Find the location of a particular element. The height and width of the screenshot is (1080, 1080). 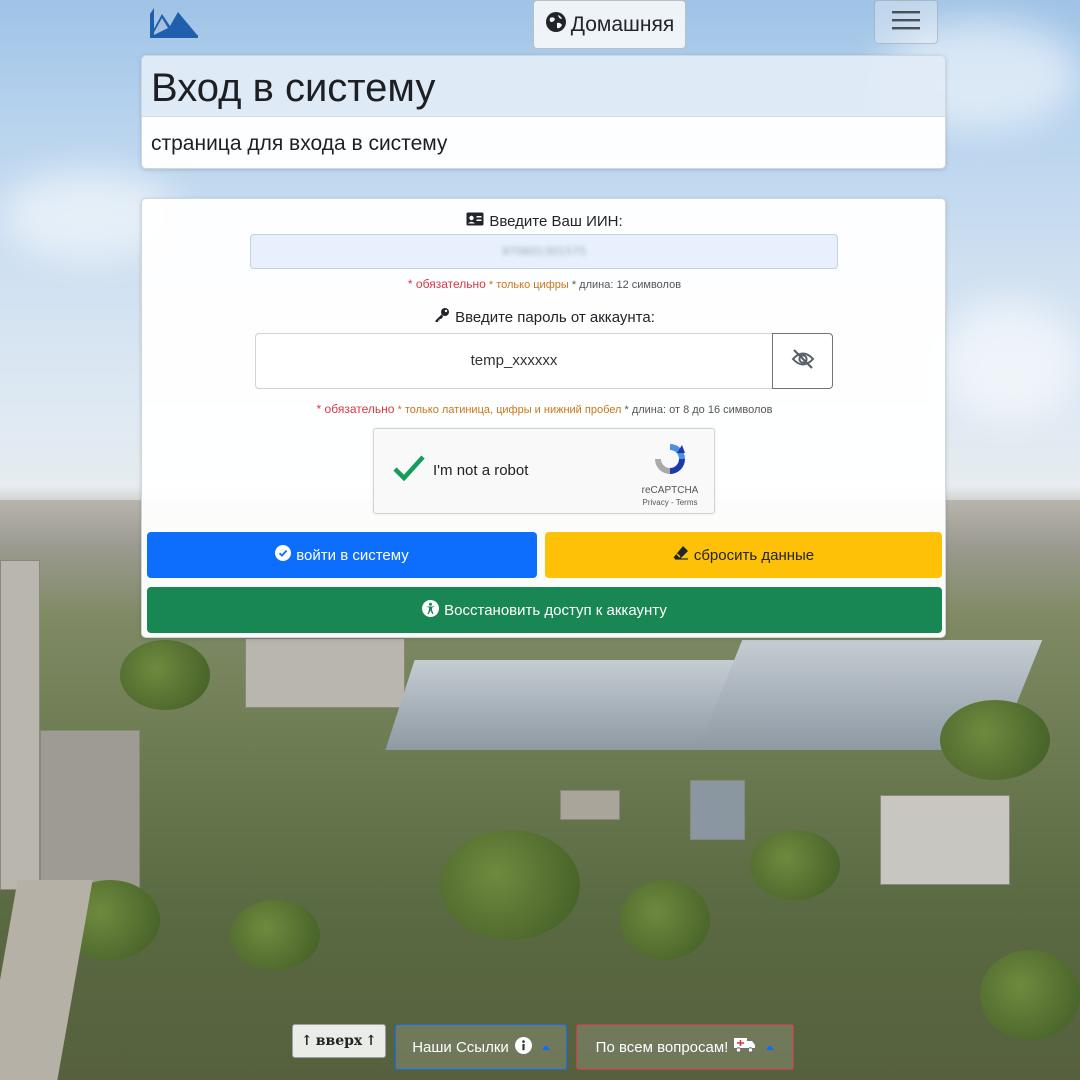

iin-hint-length: * длина: 12 символов is located at coordinates (626, 285).